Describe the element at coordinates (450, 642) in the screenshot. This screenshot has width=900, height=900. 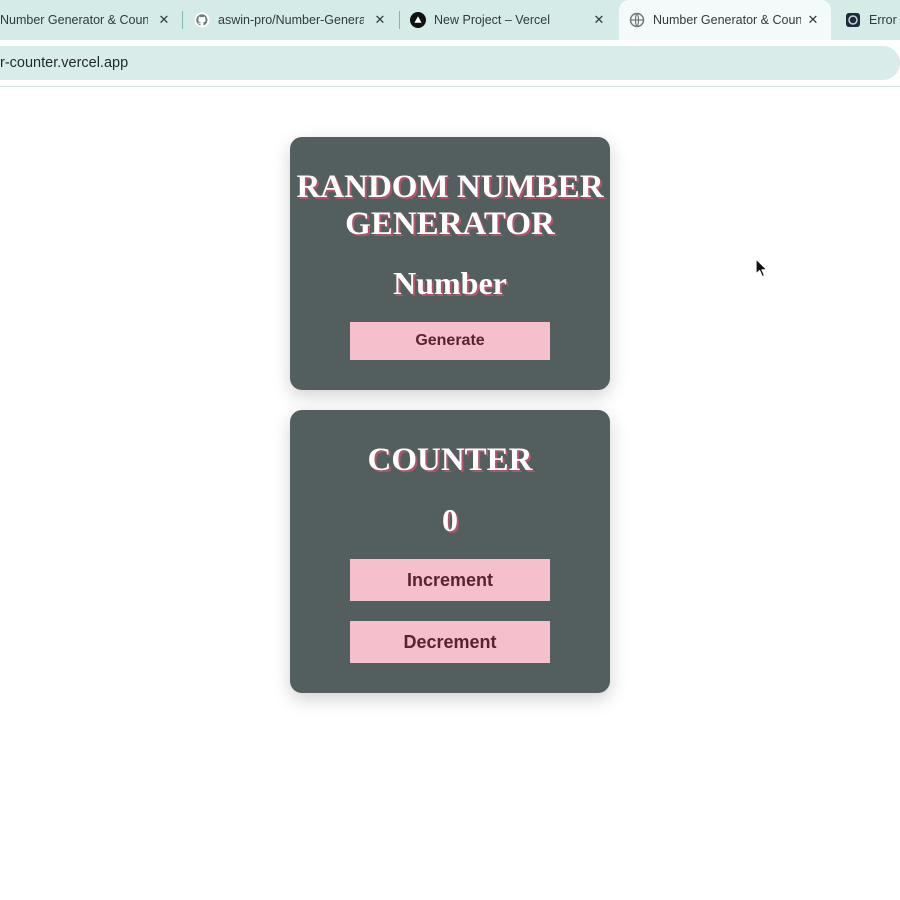
I see `decrement-button: Decrement` at that location.